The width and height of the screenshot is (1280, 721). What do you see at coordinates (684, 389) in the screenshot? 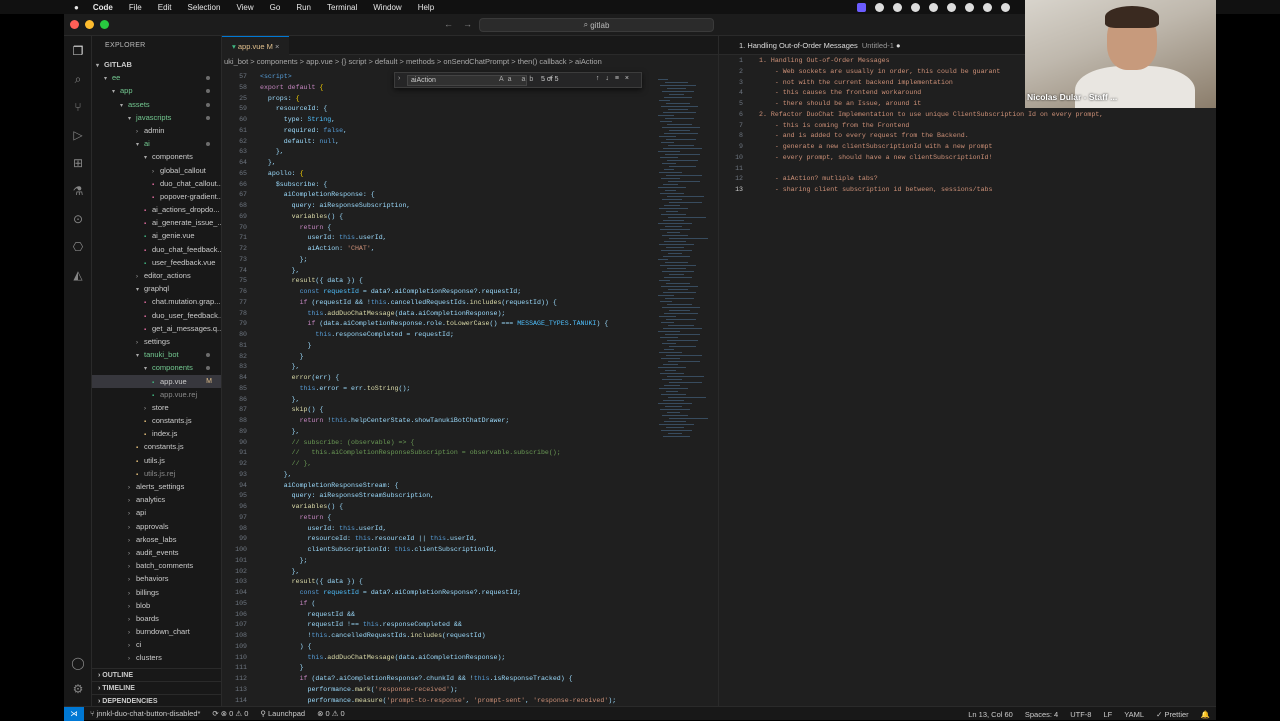
I see `minimap` at bounding box center [684, 389].